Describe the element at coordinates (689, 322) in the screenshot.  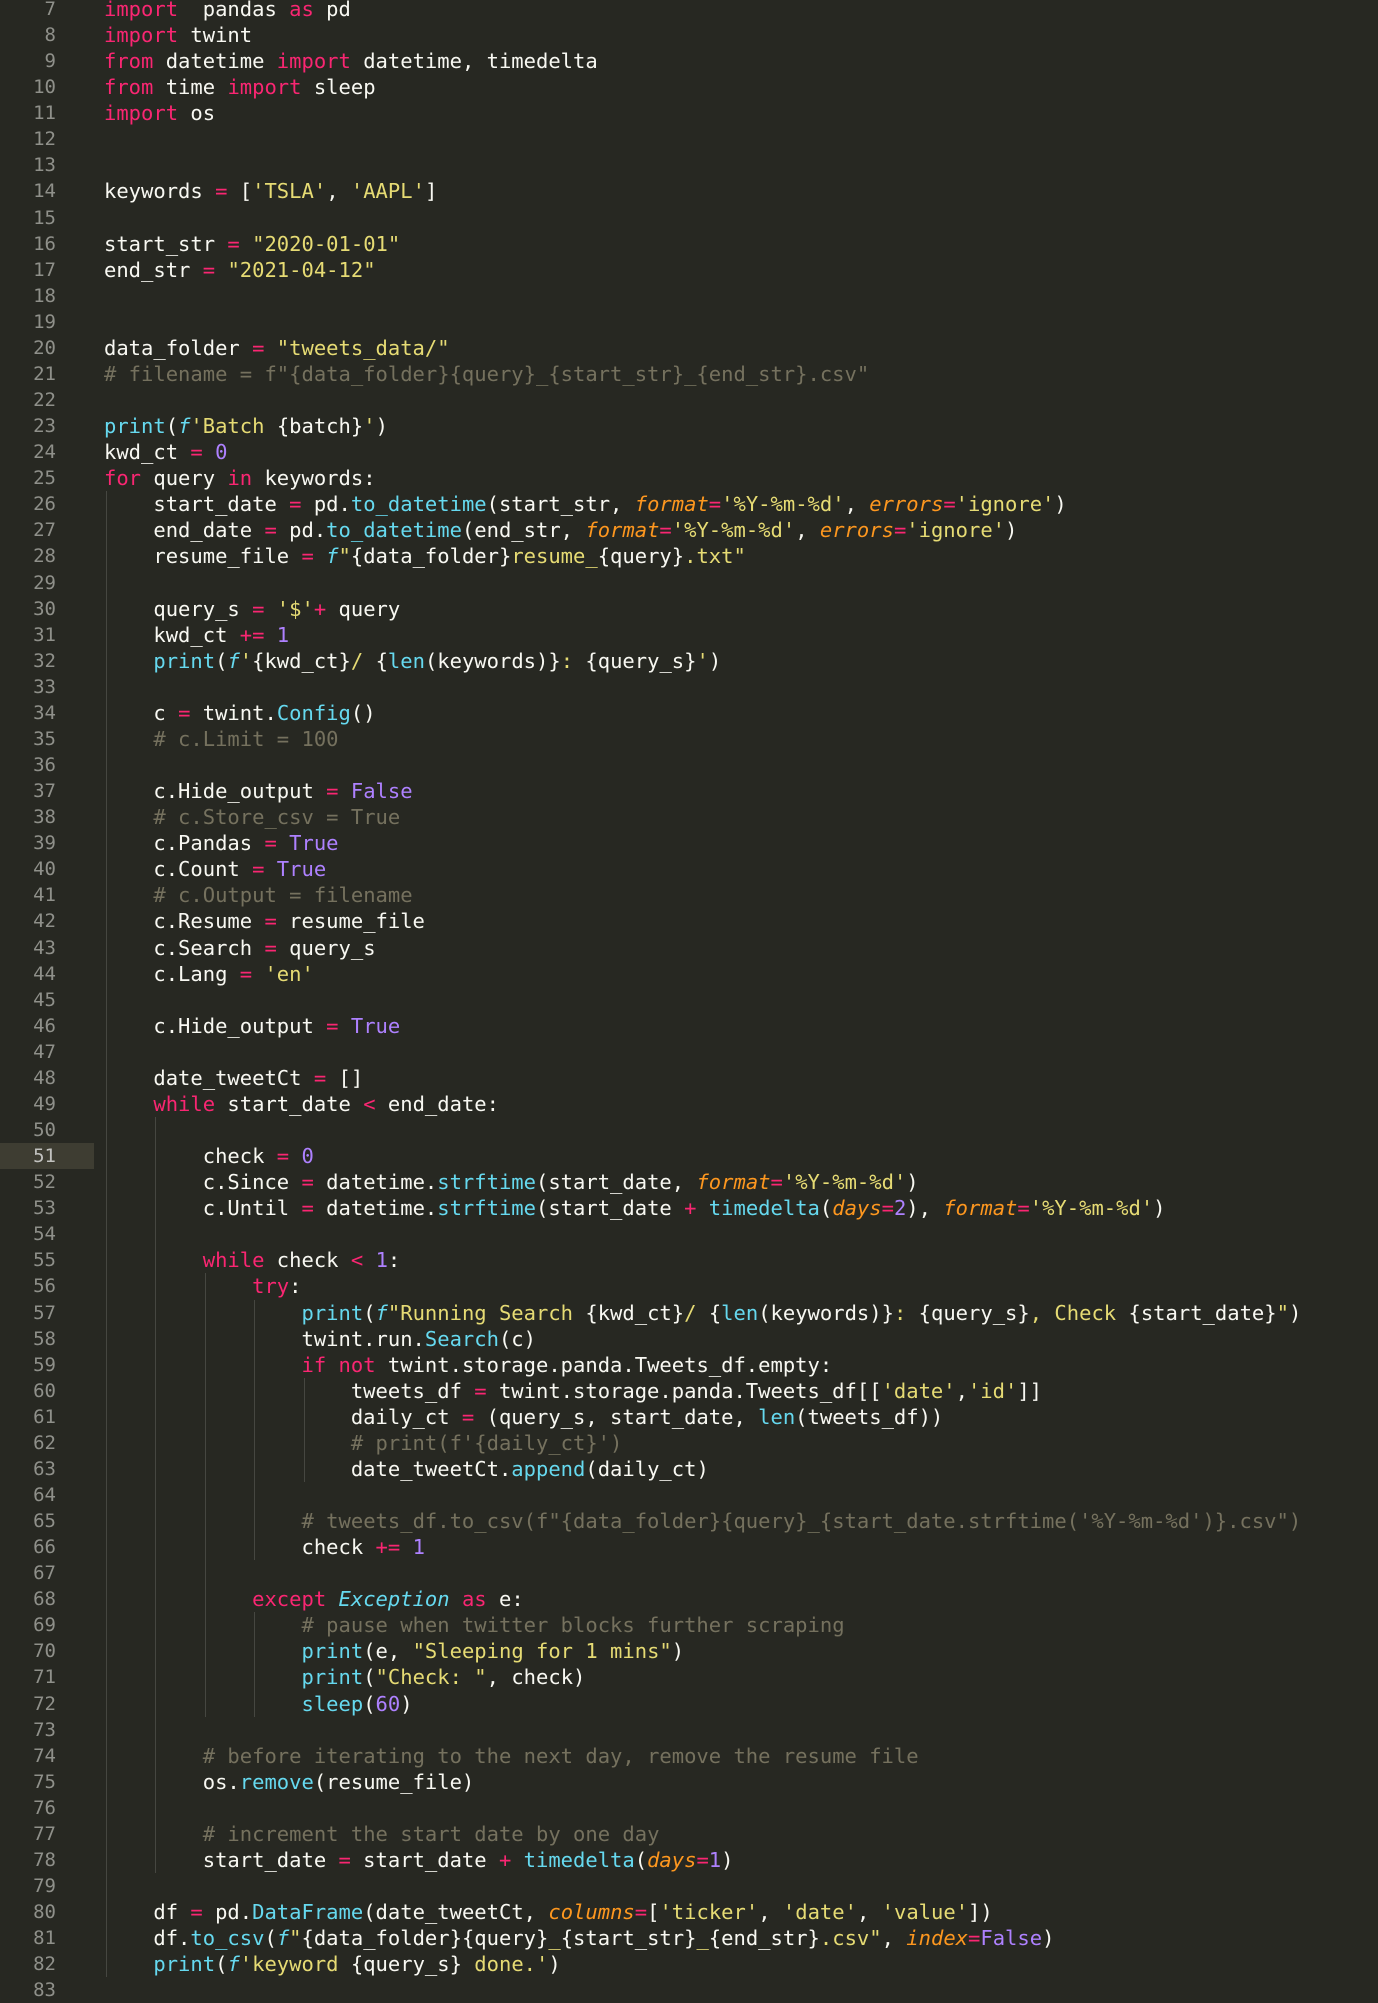
I see `code-line: 19` at that location.